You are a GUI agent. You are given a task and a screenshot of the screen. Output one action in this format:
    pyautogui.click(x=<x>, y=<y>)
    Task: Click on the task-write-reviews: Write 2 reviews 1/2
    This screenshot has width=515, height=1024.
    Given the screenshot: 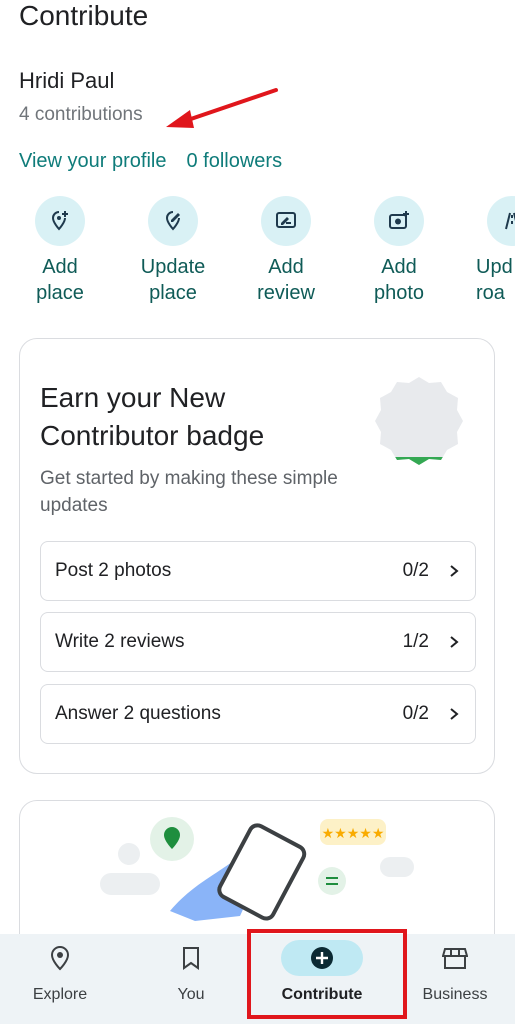 What is the action you would take?
    pyautogui.click(x=258, y=642)
    